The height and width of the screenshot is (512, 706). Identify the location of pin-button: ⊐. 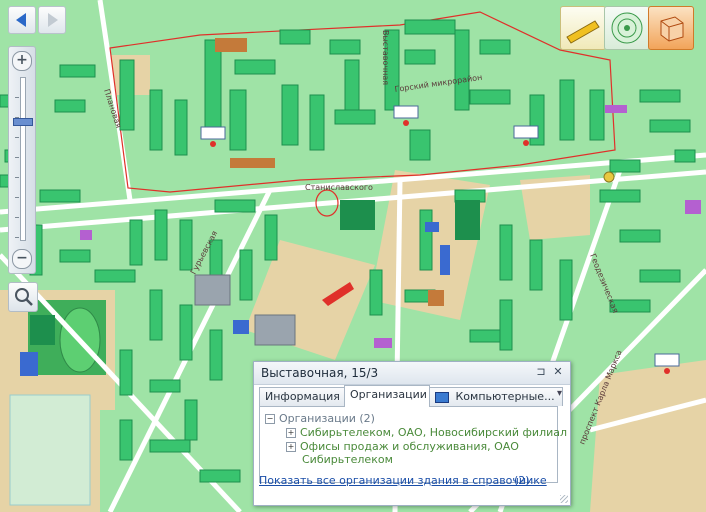
(541, 372).